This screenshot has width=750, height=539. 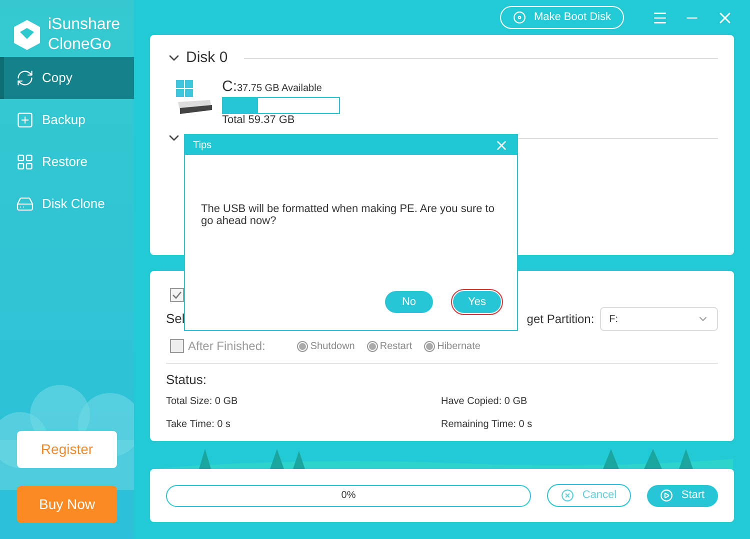 I want to click on dialog-message: The USB will be formatted when making PE. Are you sure to go ahead now?, so click(x=348, y=215).